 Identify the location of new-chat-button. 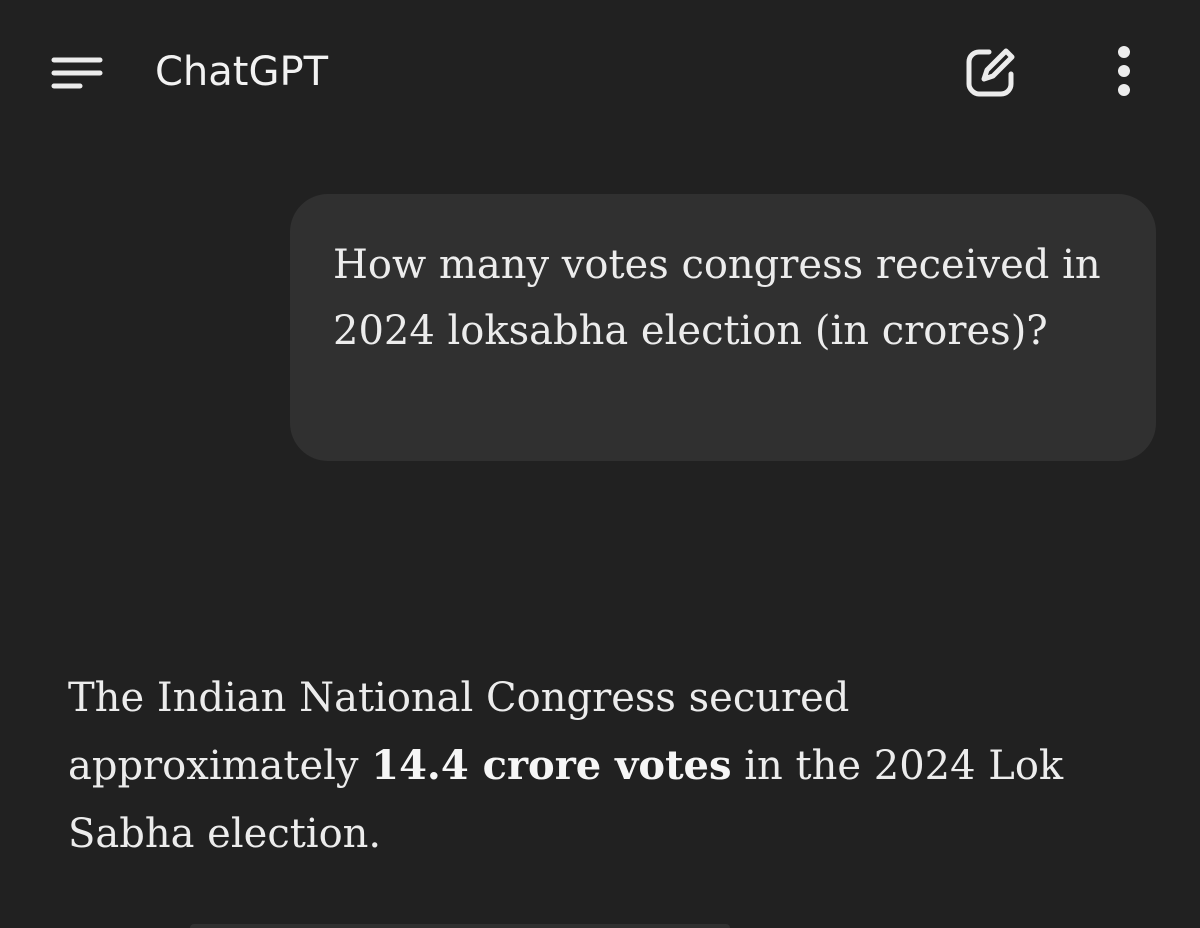
(991, 73).